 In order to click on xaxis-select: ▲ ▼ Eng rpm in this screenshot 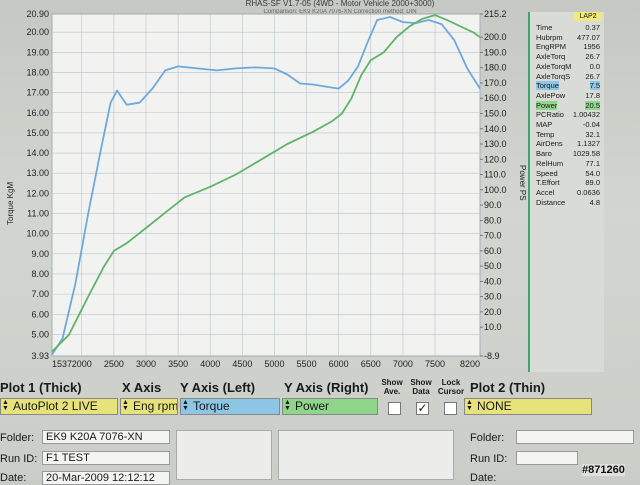, I will do `click(149, 406)`.